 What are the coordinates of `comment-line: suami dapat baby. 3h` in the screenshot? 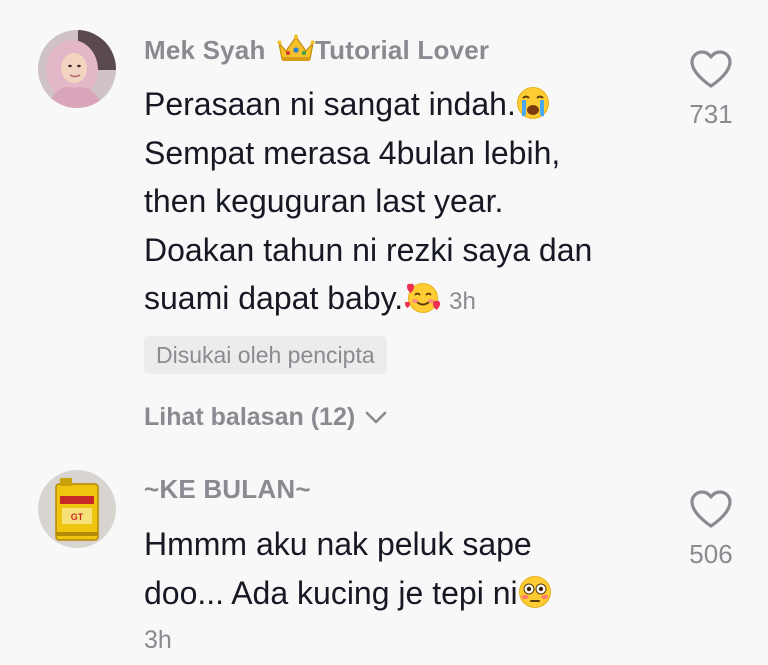 It's located at (310, 298).